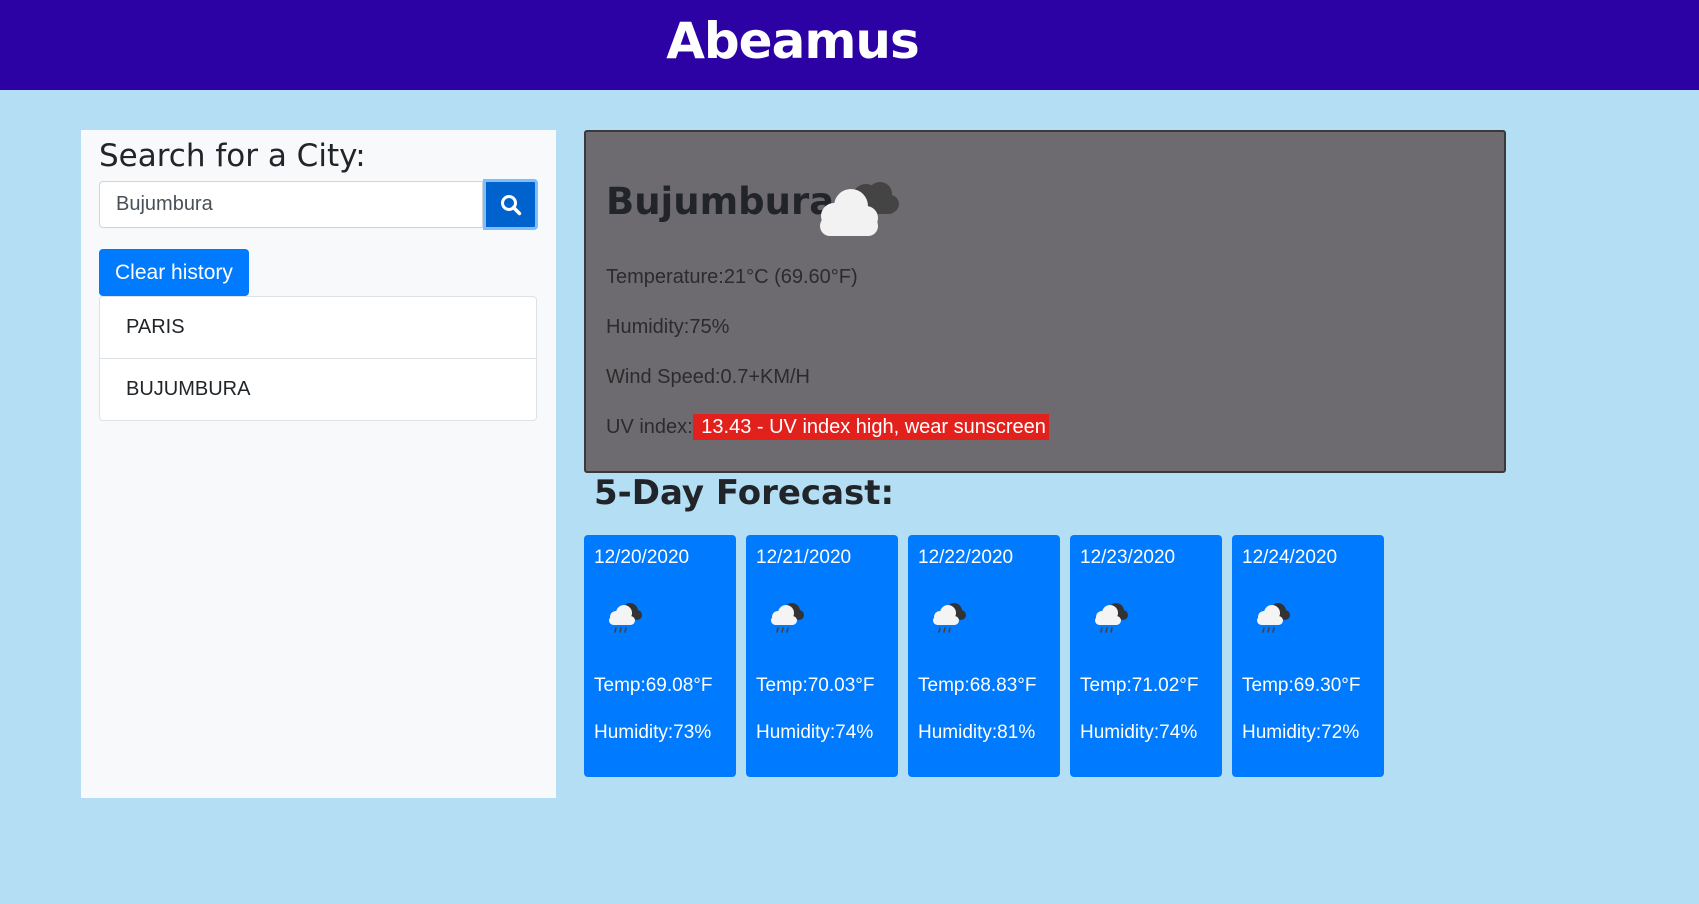 This screenshot has width=1699, height=904. What do you see at coordinates (649, 427) in the screenshot?
I see `uv-label: UV index:` at bounding box center [649, 427].